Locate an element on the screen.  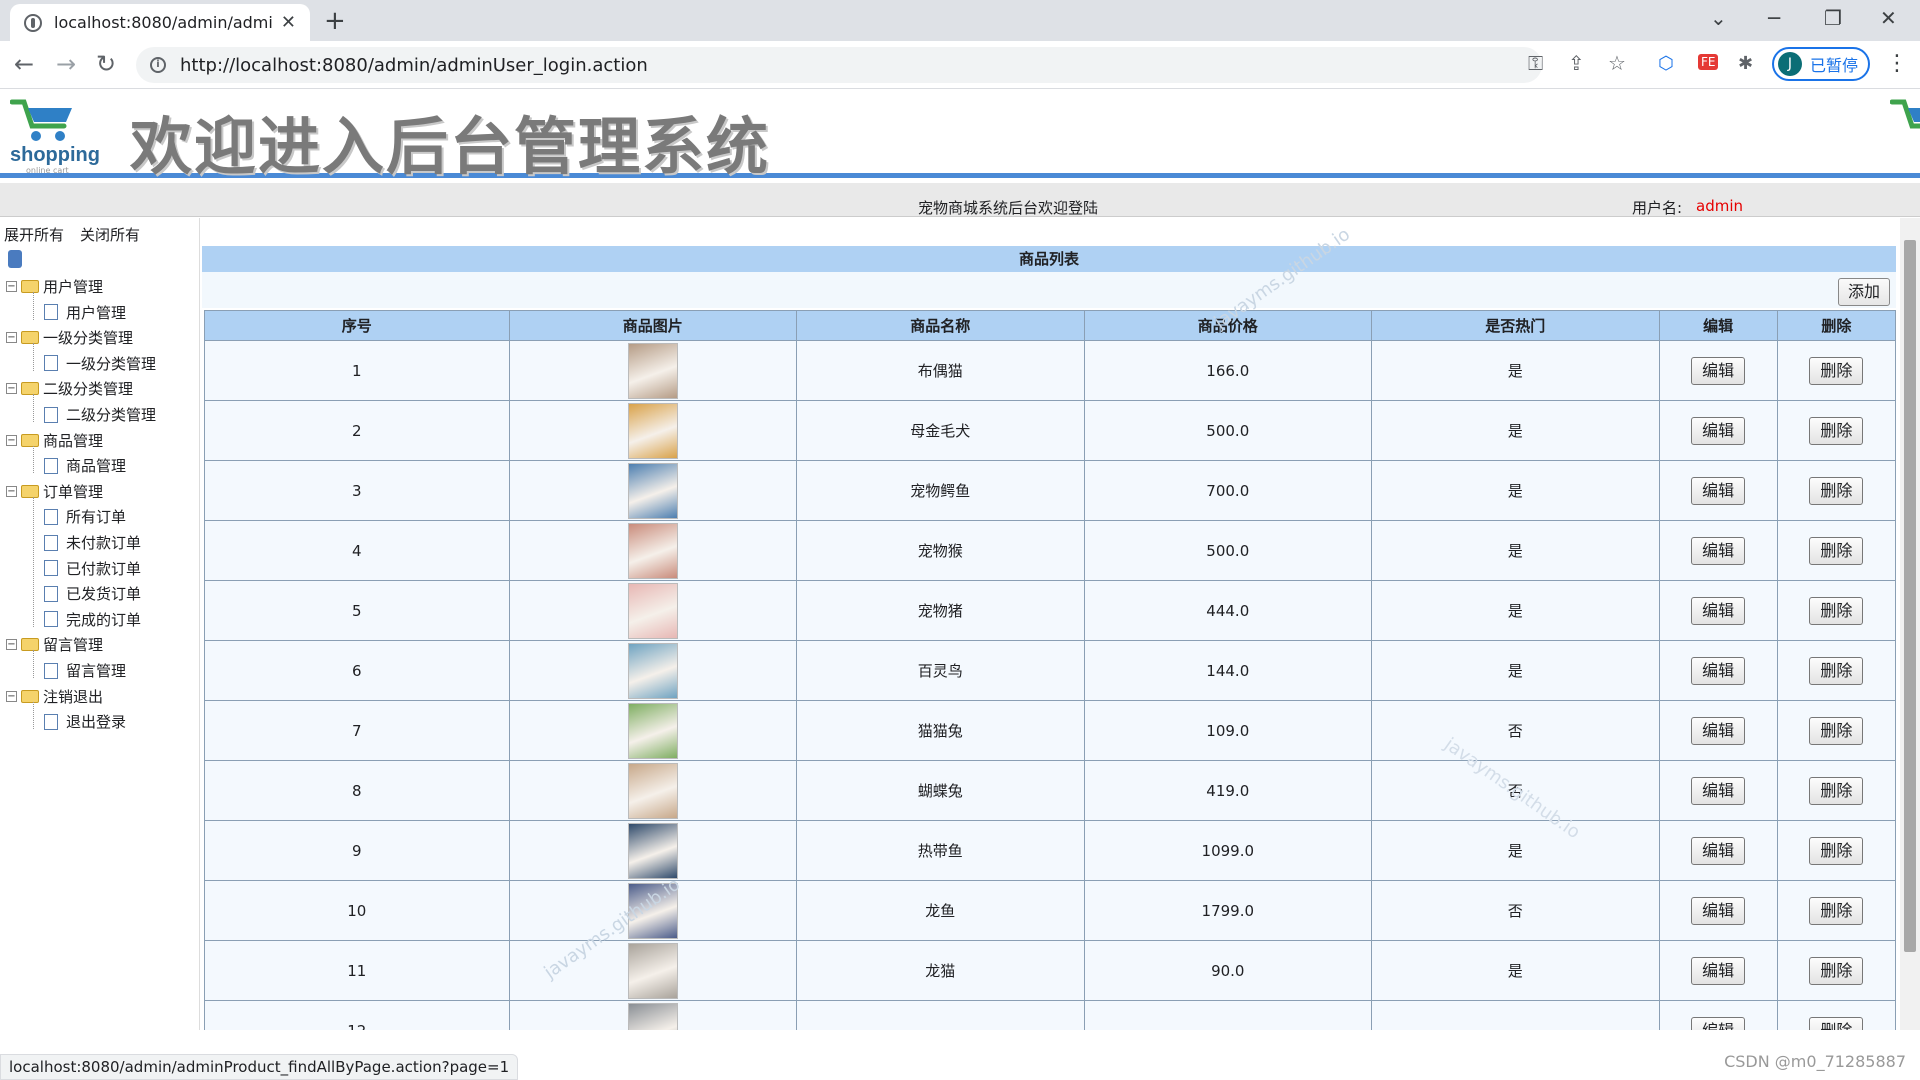
sidebar-item: 所有订单 is located at coordinates (85, 516).